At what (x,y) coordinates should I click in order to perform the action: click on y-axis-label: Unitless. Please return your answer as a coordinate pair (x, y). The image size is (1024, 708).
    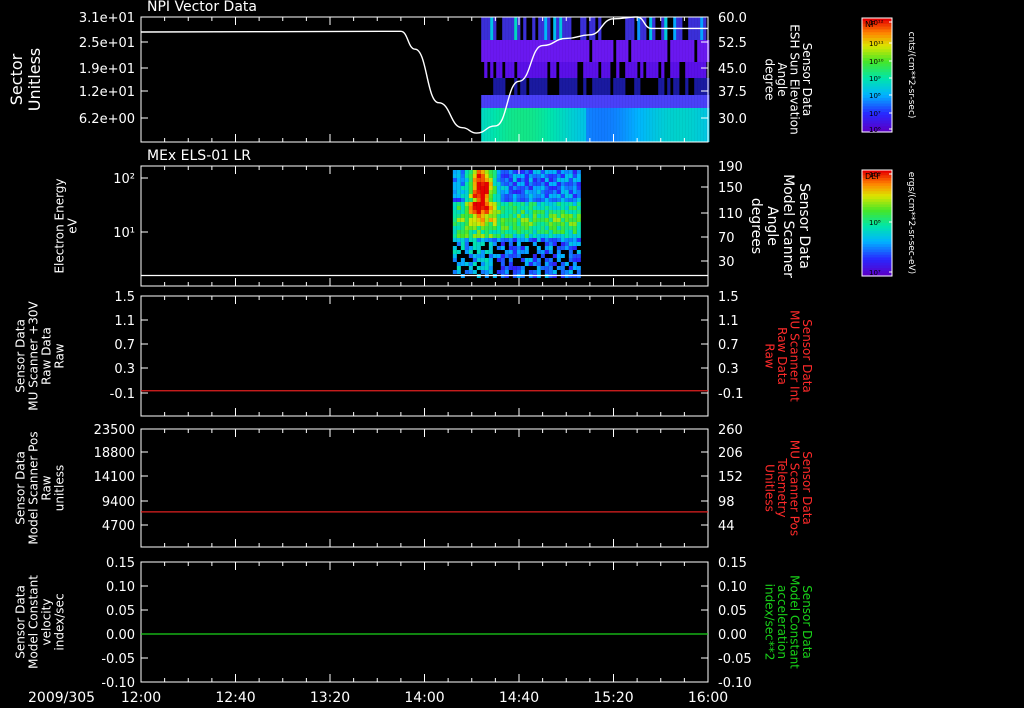
    Looking at the image, I should click on (34, 80).